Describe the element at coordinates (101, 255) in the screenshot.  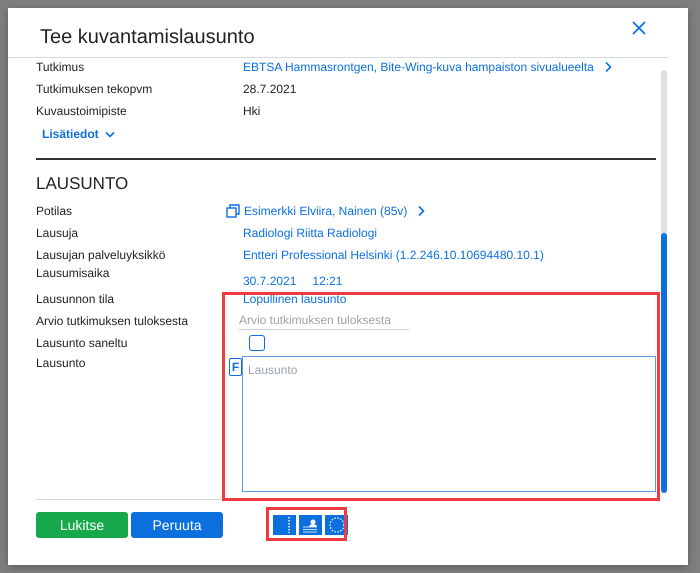
I see `field-label: Lausujan palveluyksikkö` at that location.